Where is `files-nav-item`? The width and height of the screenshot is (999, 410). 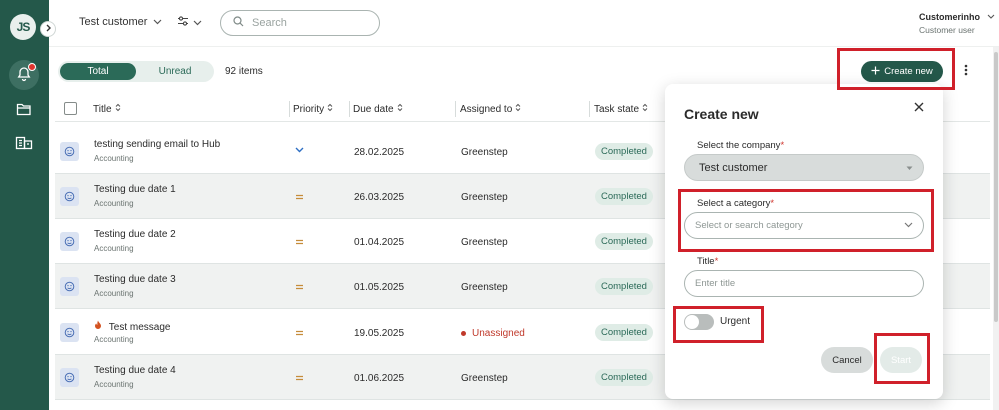
files-nav-item is located at coordinates (24, 110).